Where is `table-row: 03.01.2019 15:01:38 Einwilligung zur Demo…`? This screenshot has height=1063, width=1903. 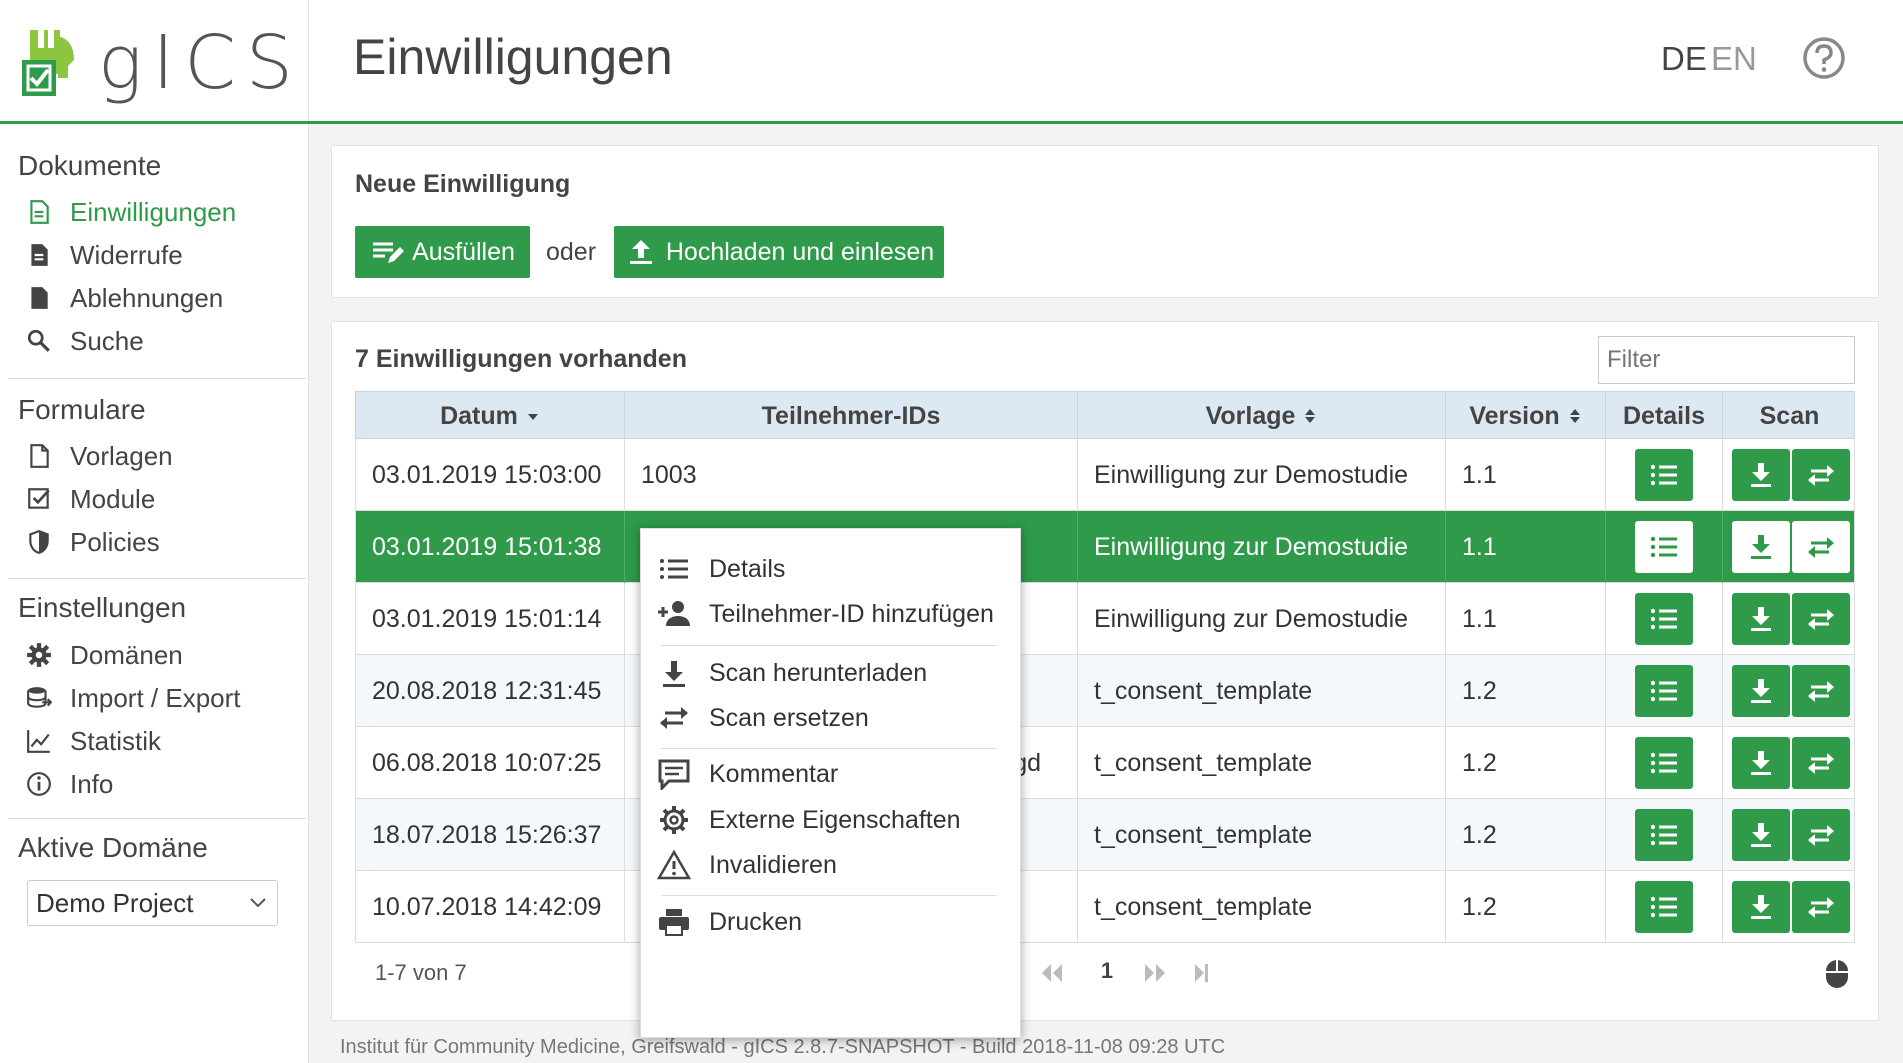 table-row: 03.01.2019 15:01:38 Einwilligung zur Demo… is located at coordinates (1105, 547).